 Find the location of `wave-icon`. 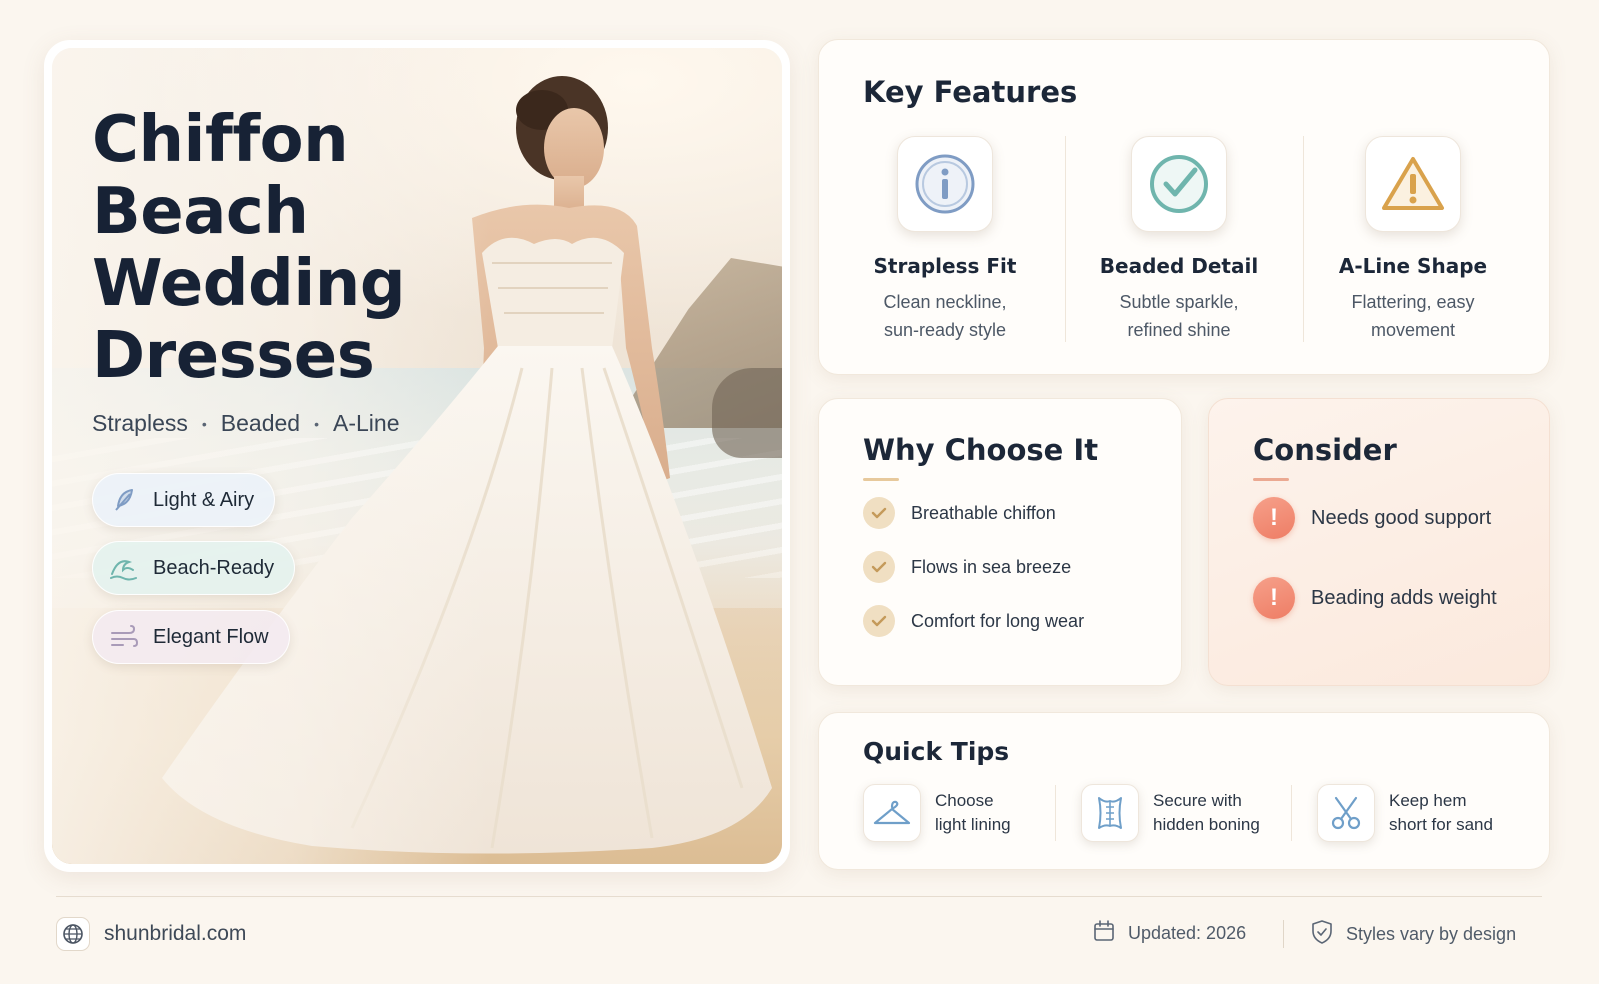

wave-icon is located at coordinates (124, 568).